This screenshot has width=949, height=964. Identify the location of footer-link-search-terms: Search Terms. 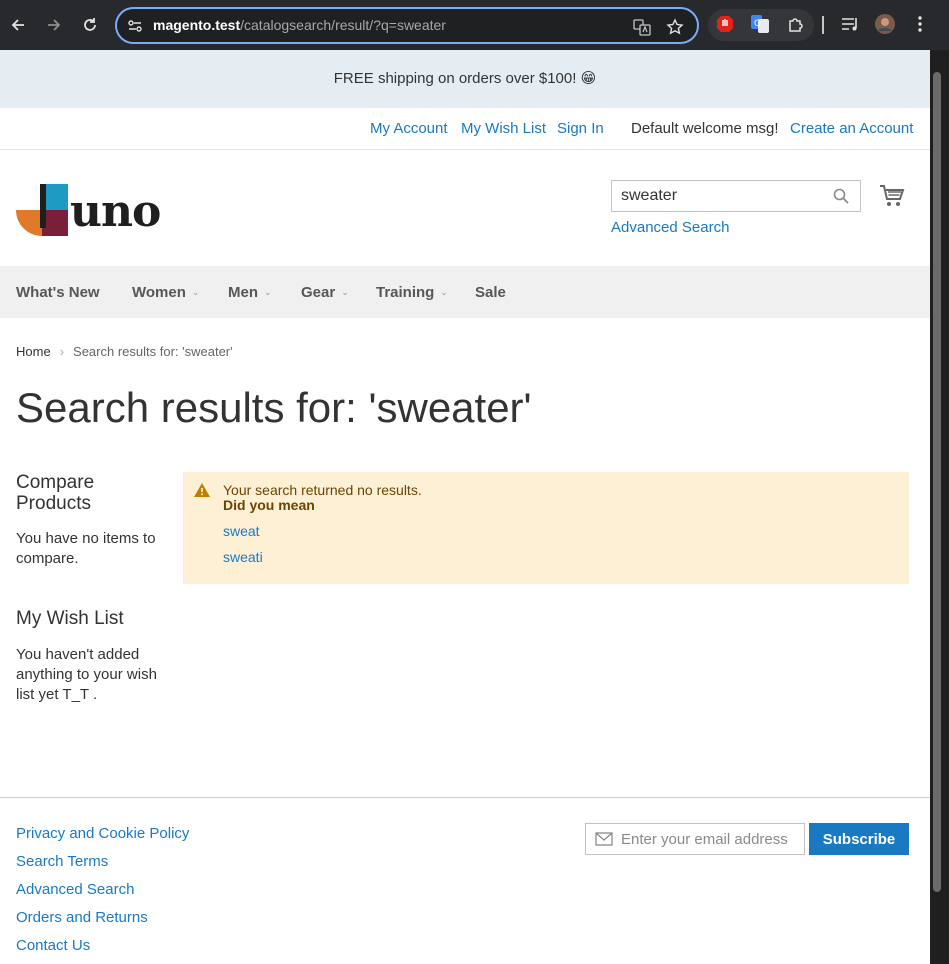
(62, 861).